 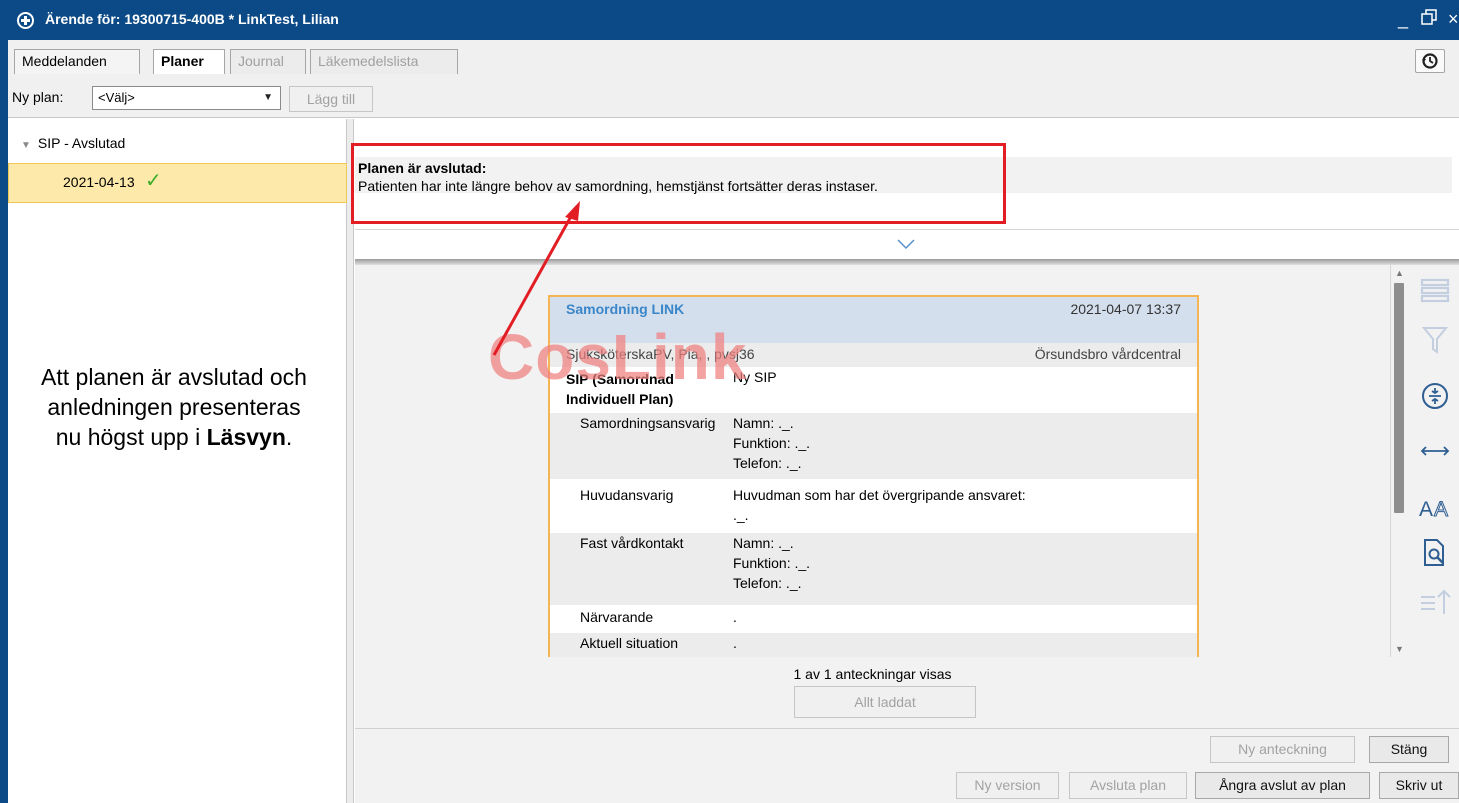 I want to click on load-all-button: Allt laddat, so click(x=885, y=702).